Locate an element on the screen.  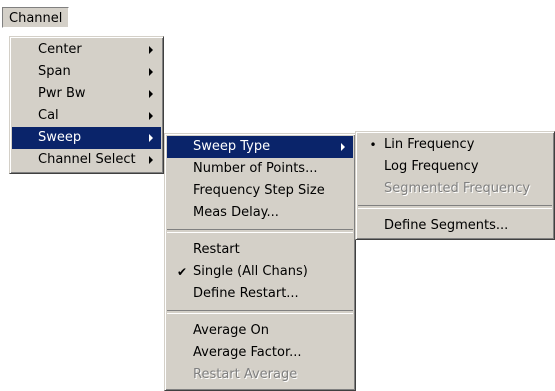
menu-item-label: Channel Select is located at coordinates (87, 159).